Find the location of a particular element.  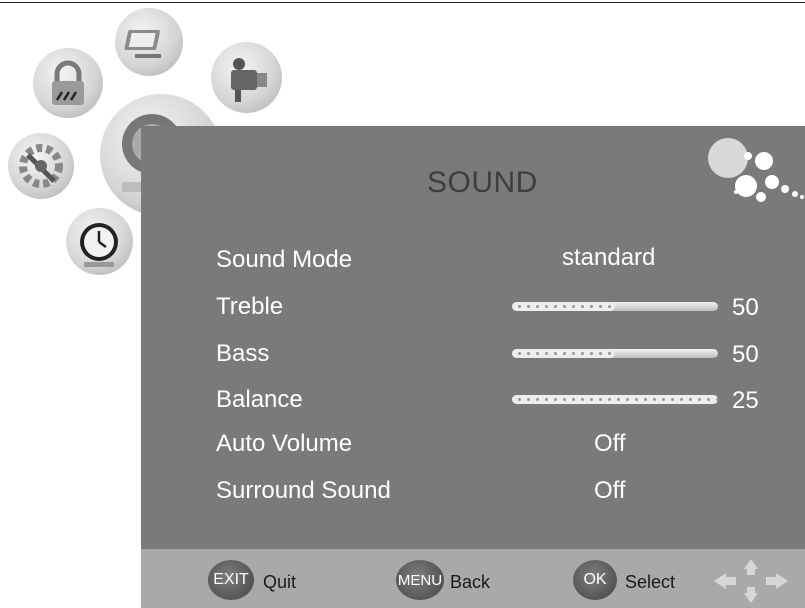

ok-button: OK is located at coordinates (595, 580).